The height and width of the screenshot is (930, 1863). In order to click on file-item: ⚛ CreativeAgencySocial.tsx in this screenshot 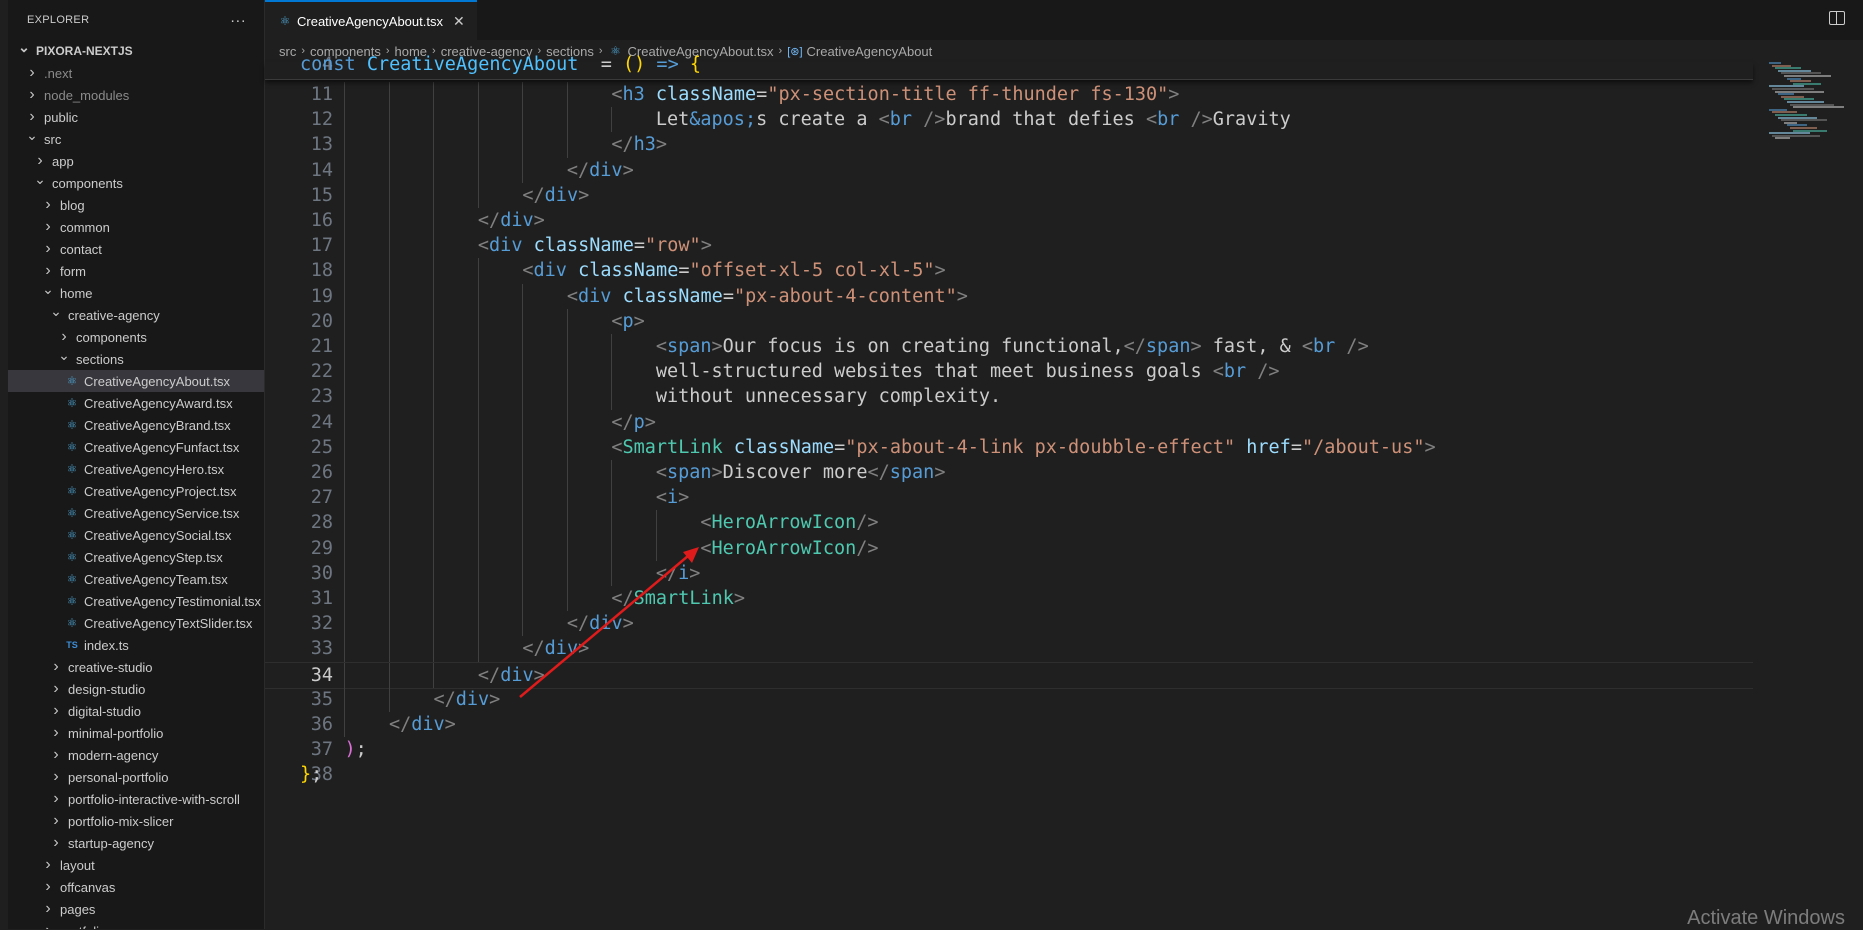, I will do `click(136, 535)`.